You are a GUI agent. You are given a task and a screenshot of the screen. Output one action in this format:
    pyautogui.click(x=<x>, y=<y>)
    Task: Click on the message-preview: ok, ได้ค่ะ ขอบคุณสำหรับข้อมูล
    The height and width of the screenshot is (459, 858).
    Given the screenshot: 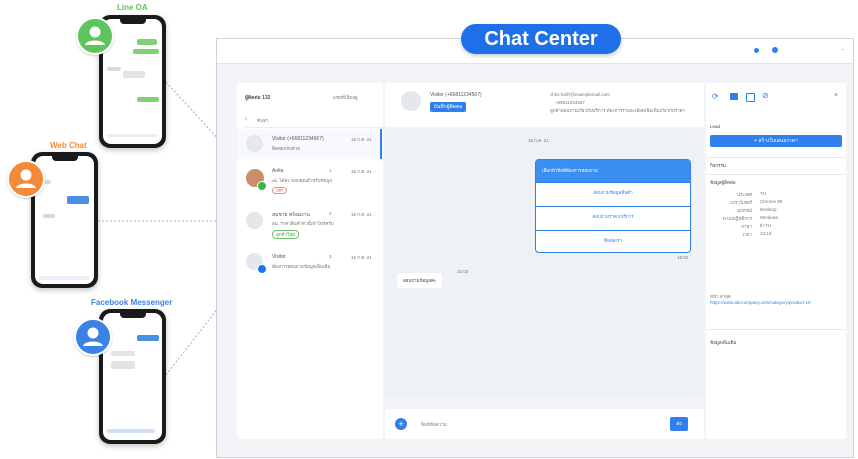 What is the action you would take?
    pyautogui.click(x=302, y=180)
    